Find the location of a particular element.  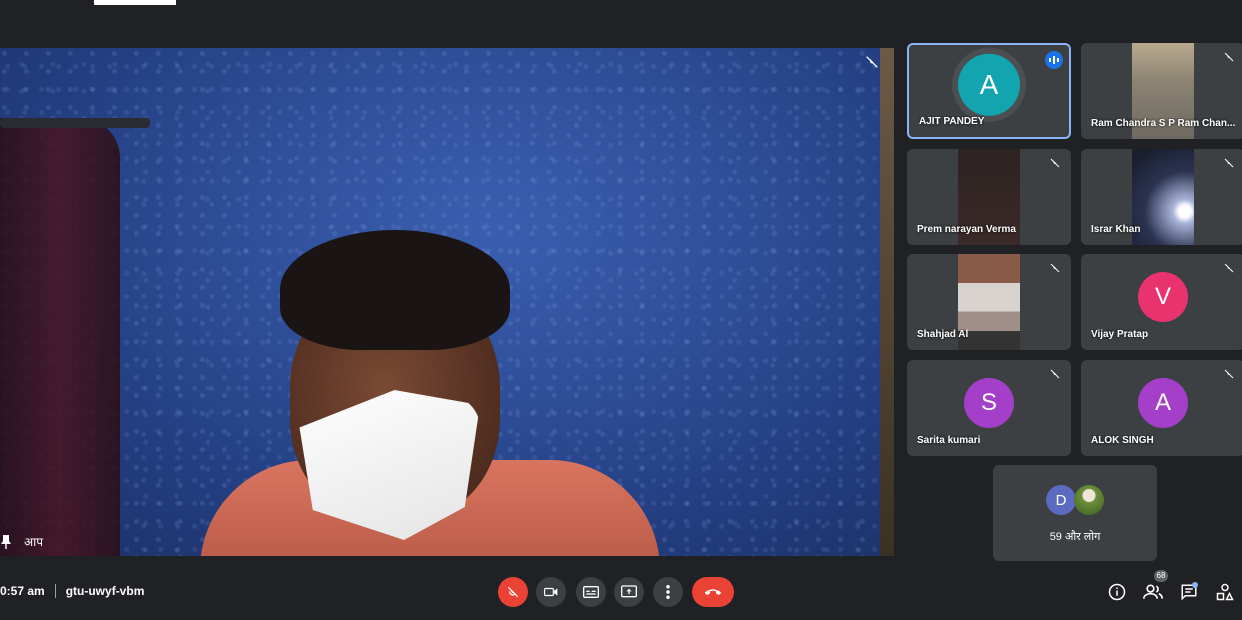

more-participants-tile: D 59 और लोग is located at coordinates (1075, 513).